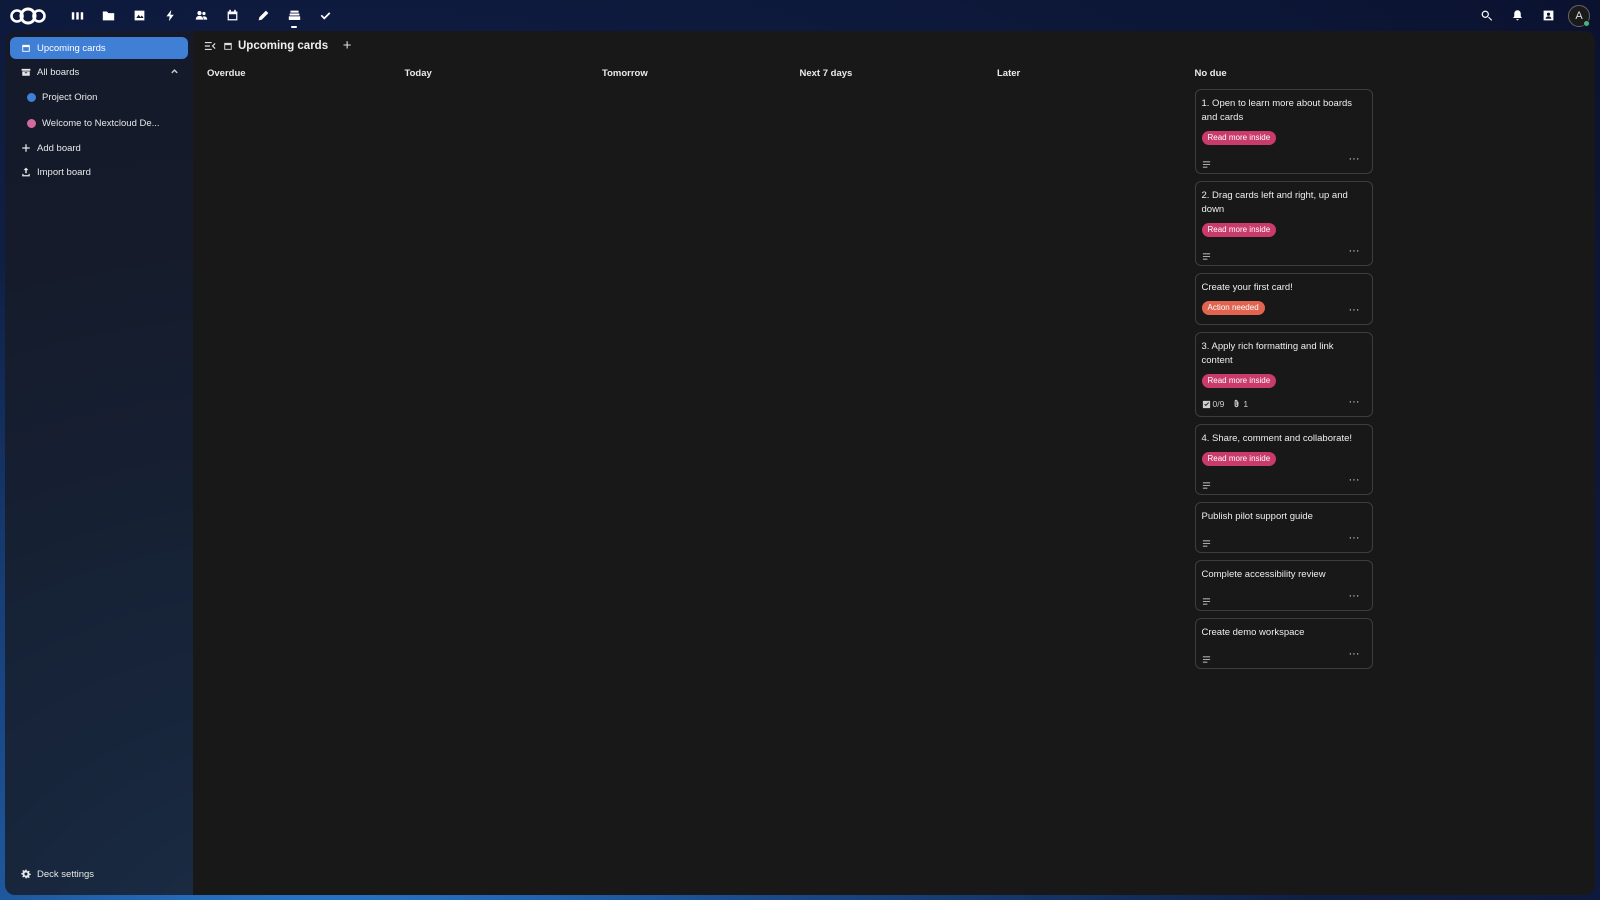  Describe the element at coordinates (1517, 15) in the screenshot. I see `notifications-icon` at that location.